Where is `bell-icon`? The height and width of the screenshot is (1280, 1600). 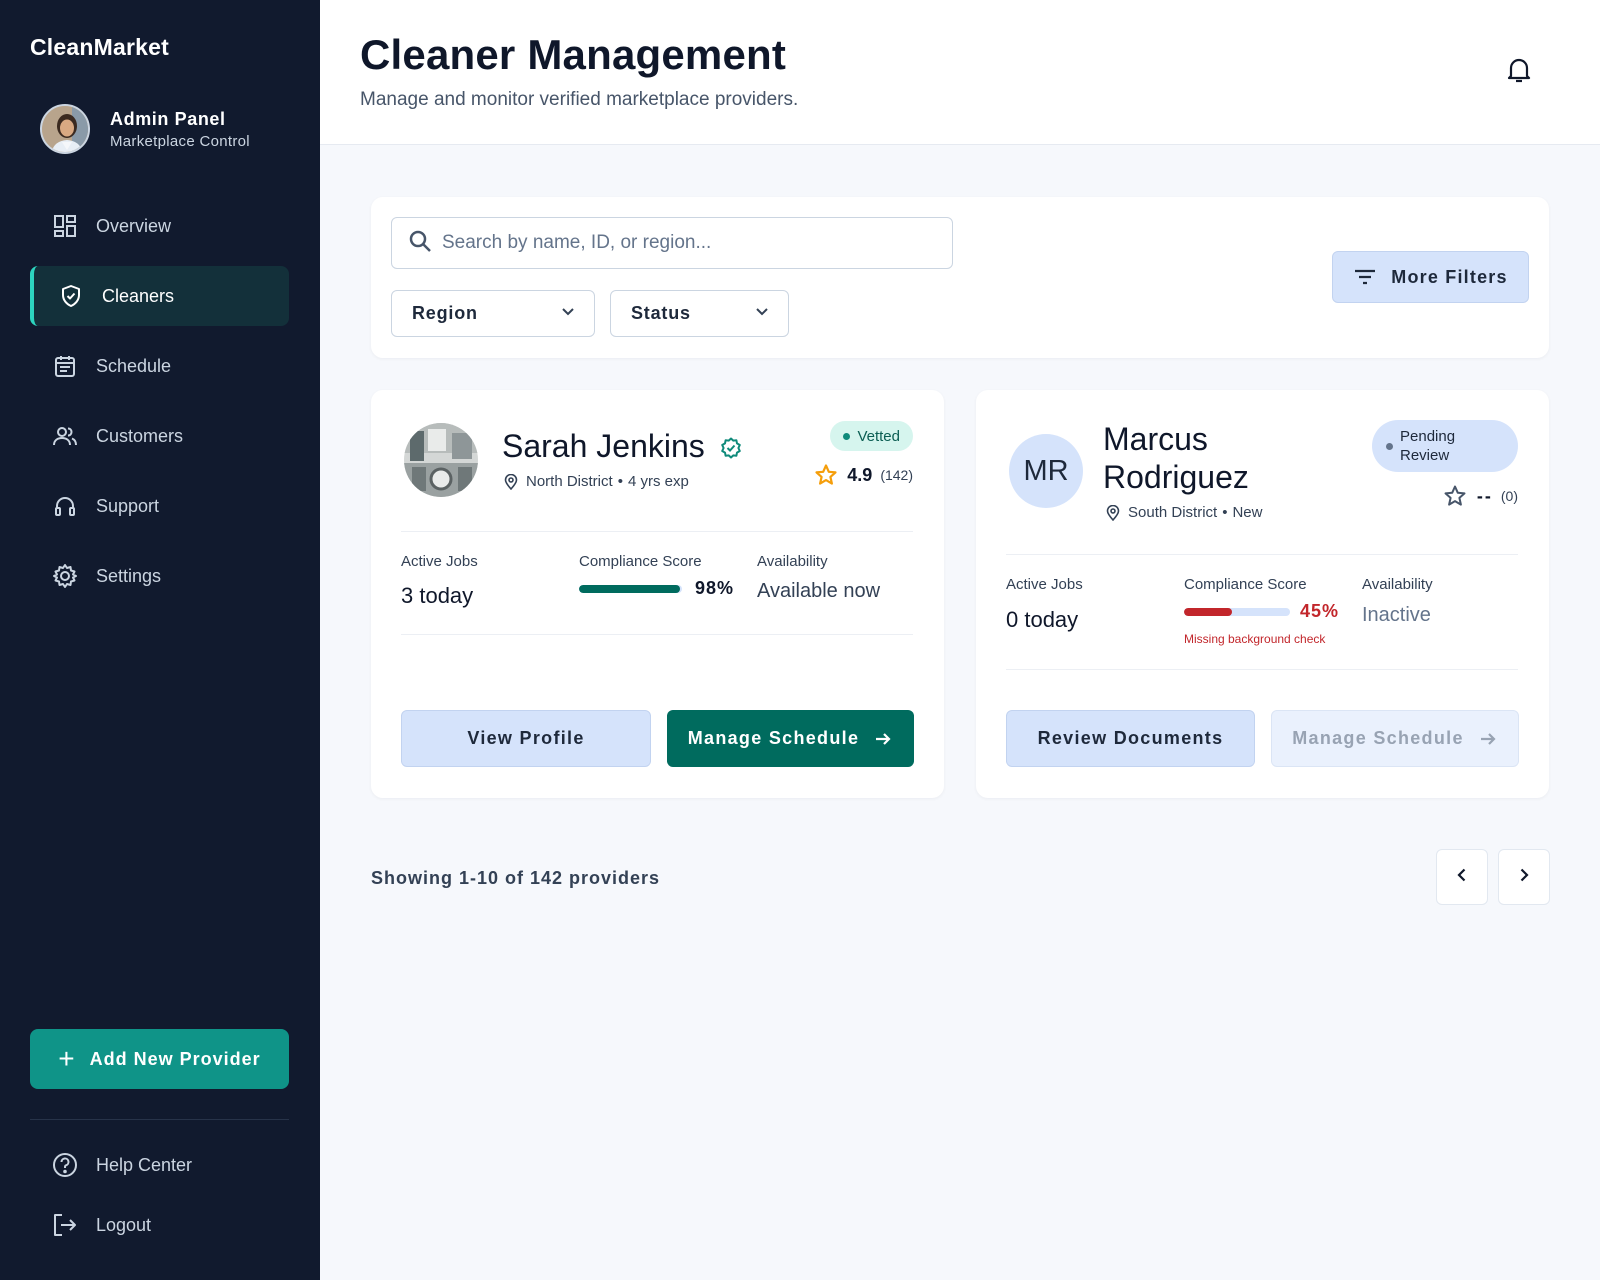 bell-icon is located at coordinates (1519, 70).